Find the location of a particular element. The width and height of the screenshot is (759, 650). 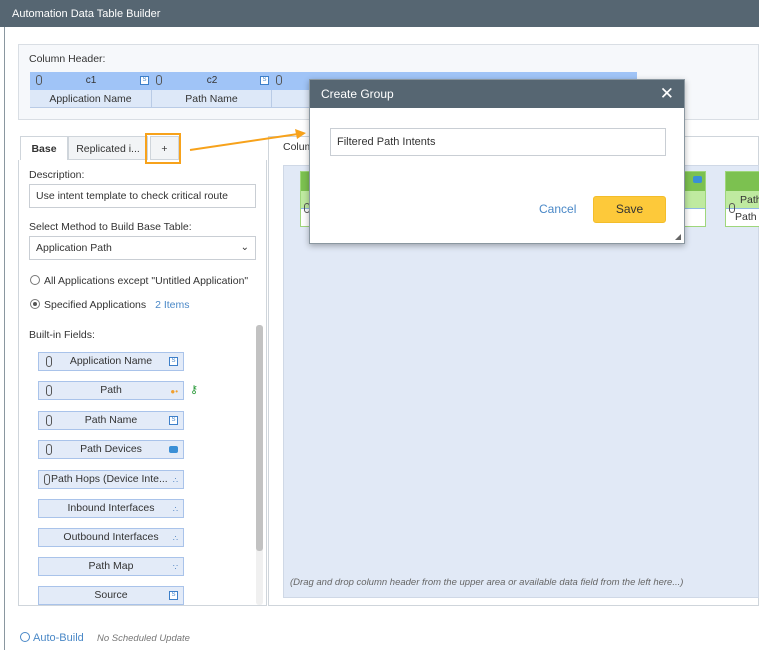

close-icon: ✕ is located at coordinates (667, 94).